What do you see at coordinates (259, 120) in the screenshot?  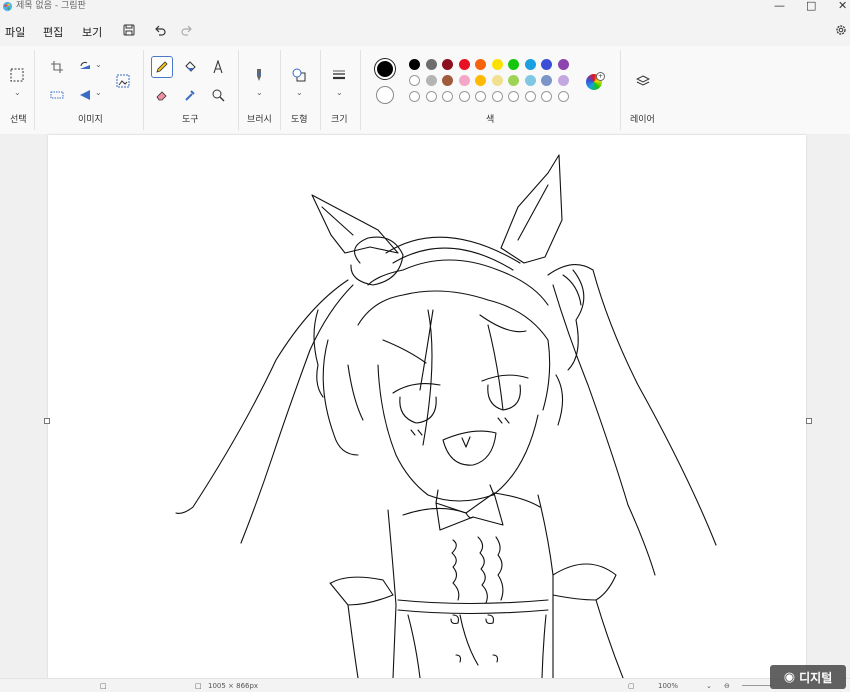 I see `group-label-brushes: 브러시` at bounding box center [259, 120].